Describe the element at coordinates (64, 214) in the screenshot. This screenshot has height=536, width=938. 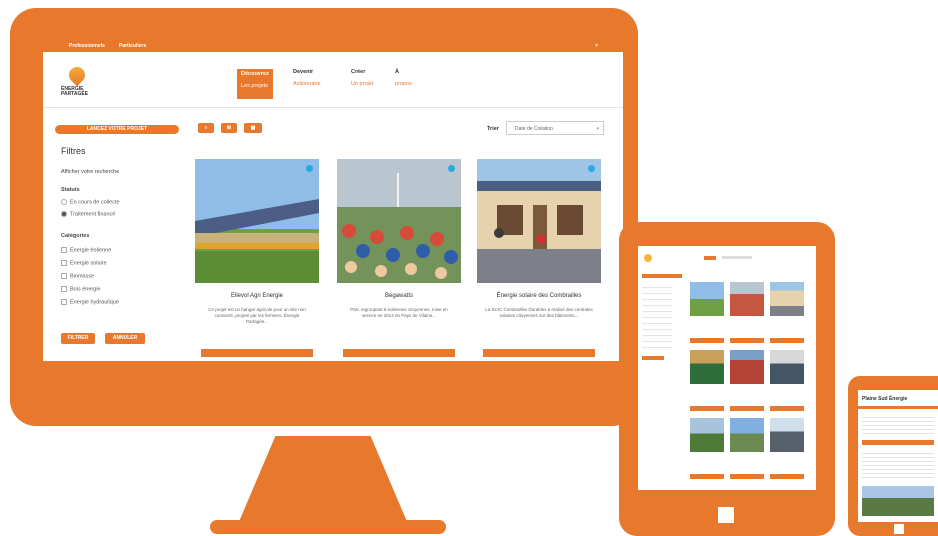
I see `radio-checked-icon` at that location.